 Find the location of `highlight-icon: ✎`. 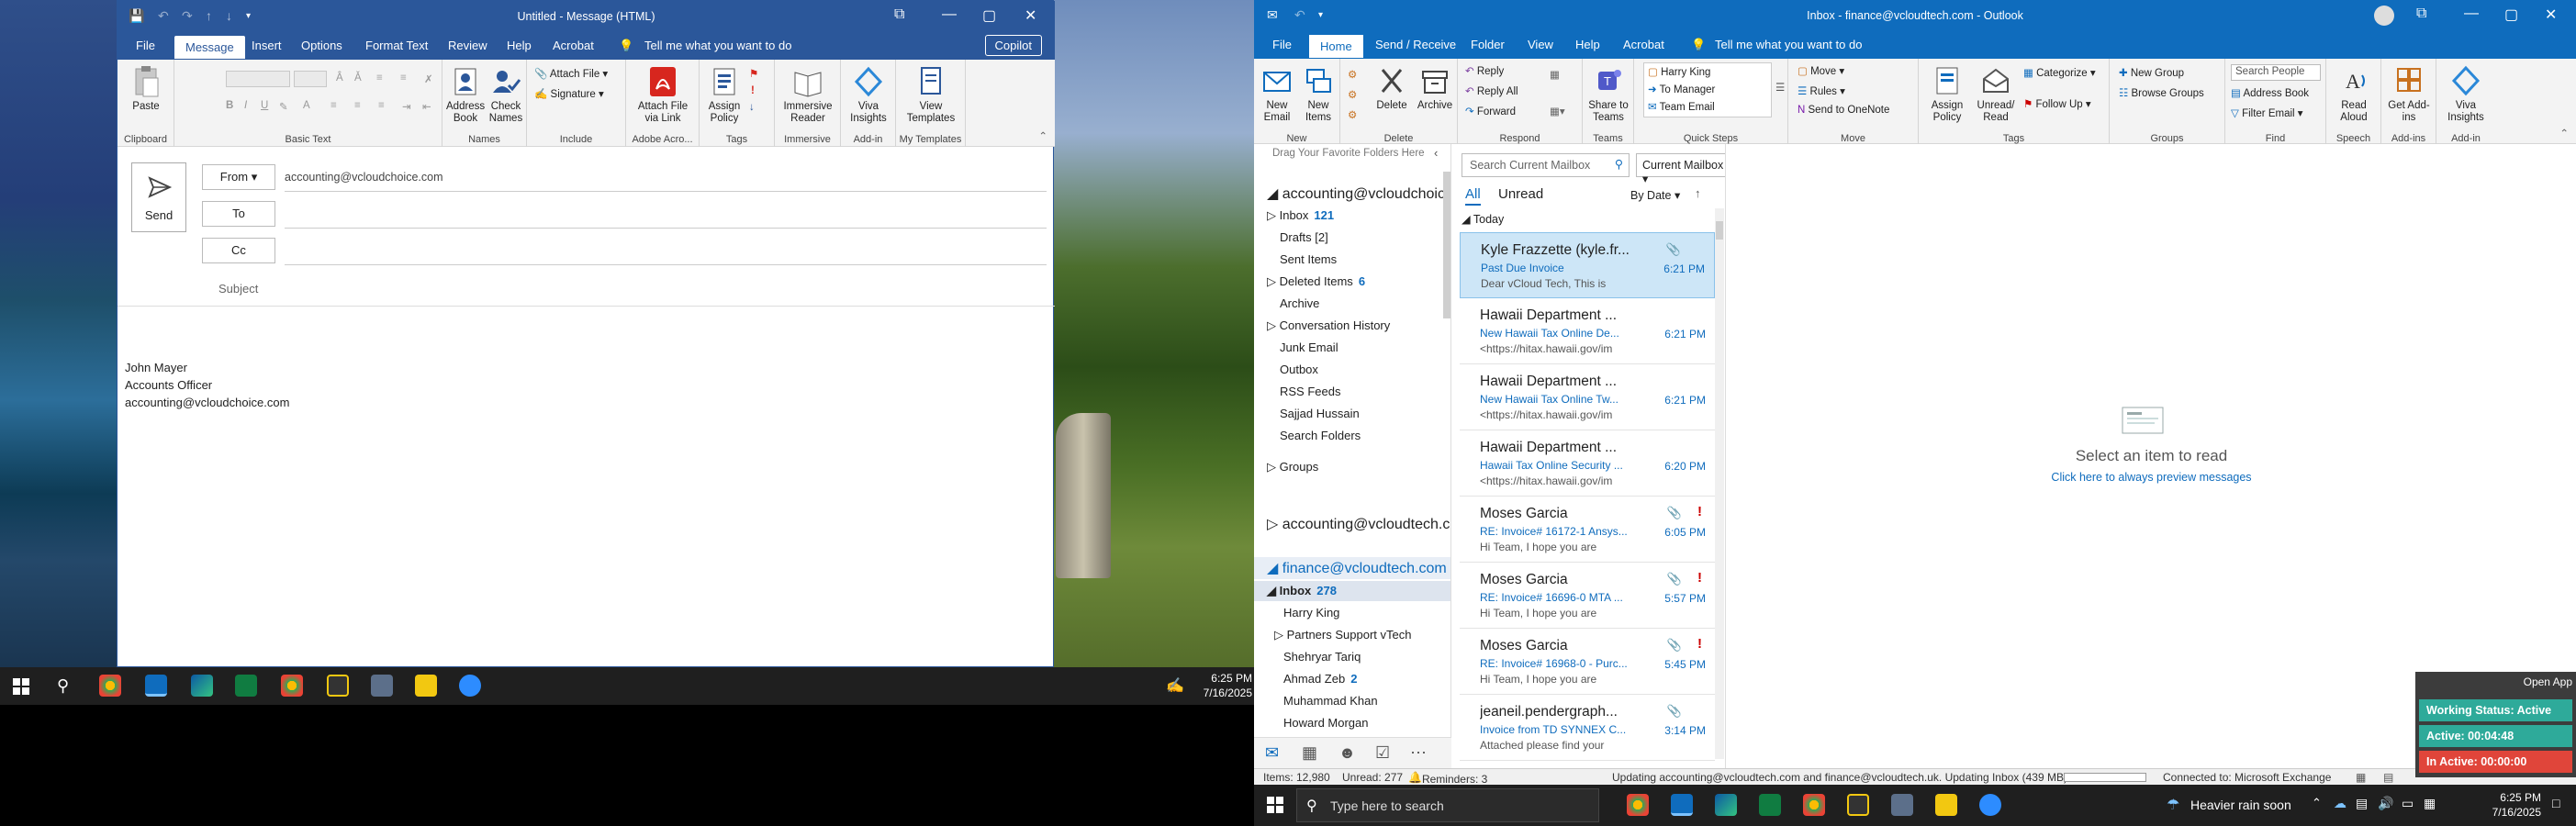

highlight-icon: ✎ is located at coordinates (283, 107).